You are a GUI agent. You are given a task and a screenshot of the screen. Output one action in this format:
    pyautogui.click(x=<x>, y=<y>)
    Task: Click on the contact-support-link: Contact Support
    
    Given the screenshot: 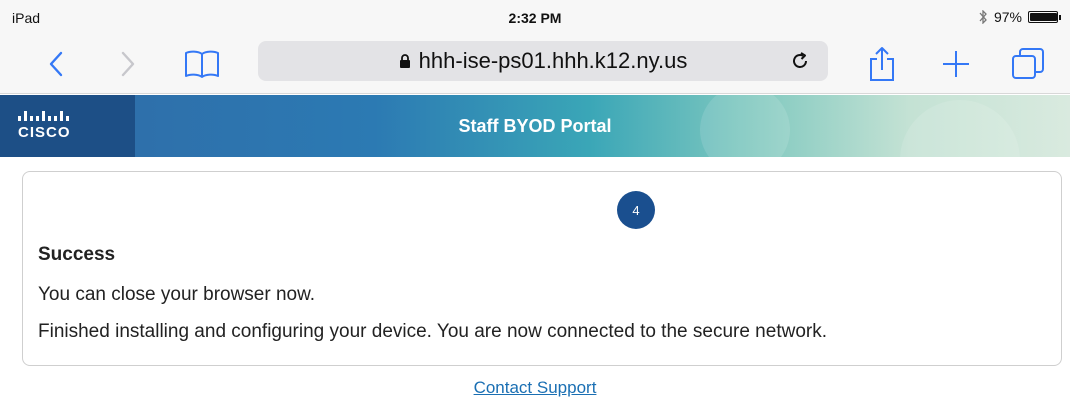 What is the action you would take?
    pyautogui.click(x=535, y=388)
    